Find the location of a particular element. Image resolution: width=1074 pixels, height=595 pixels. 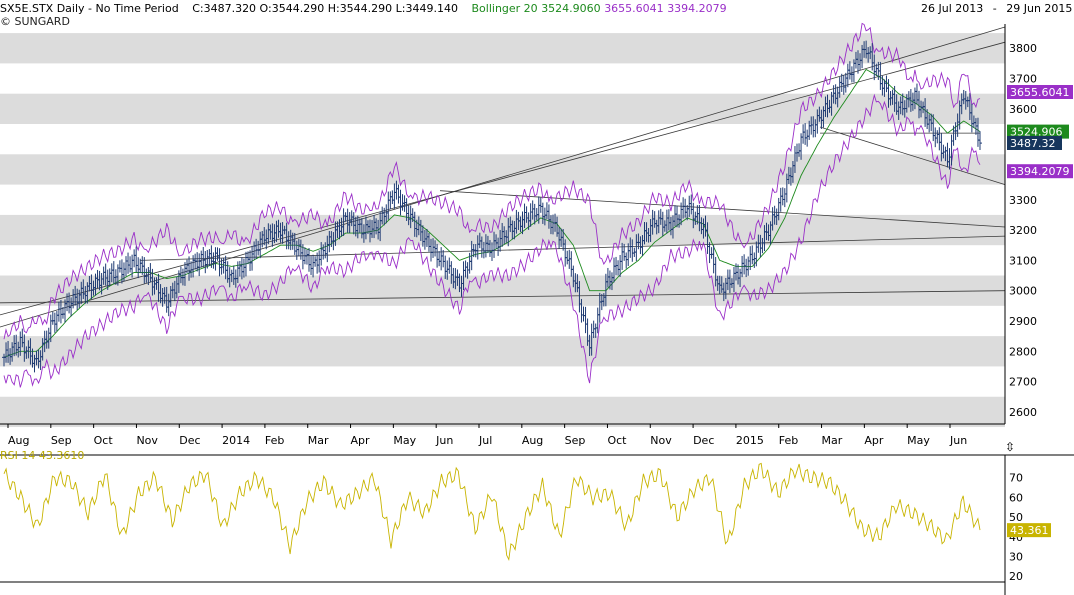

time-tick-label: 2015 is located at coordinates (750, 440).